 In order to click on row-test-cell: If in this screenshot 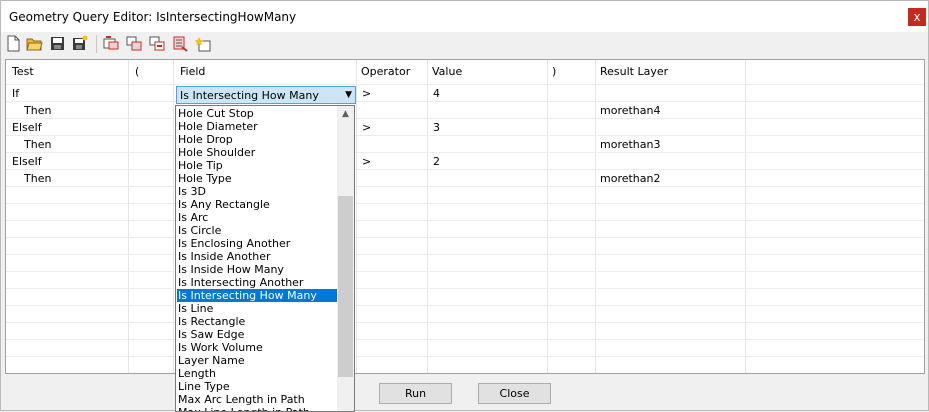, I will do `click(15, 93)`.